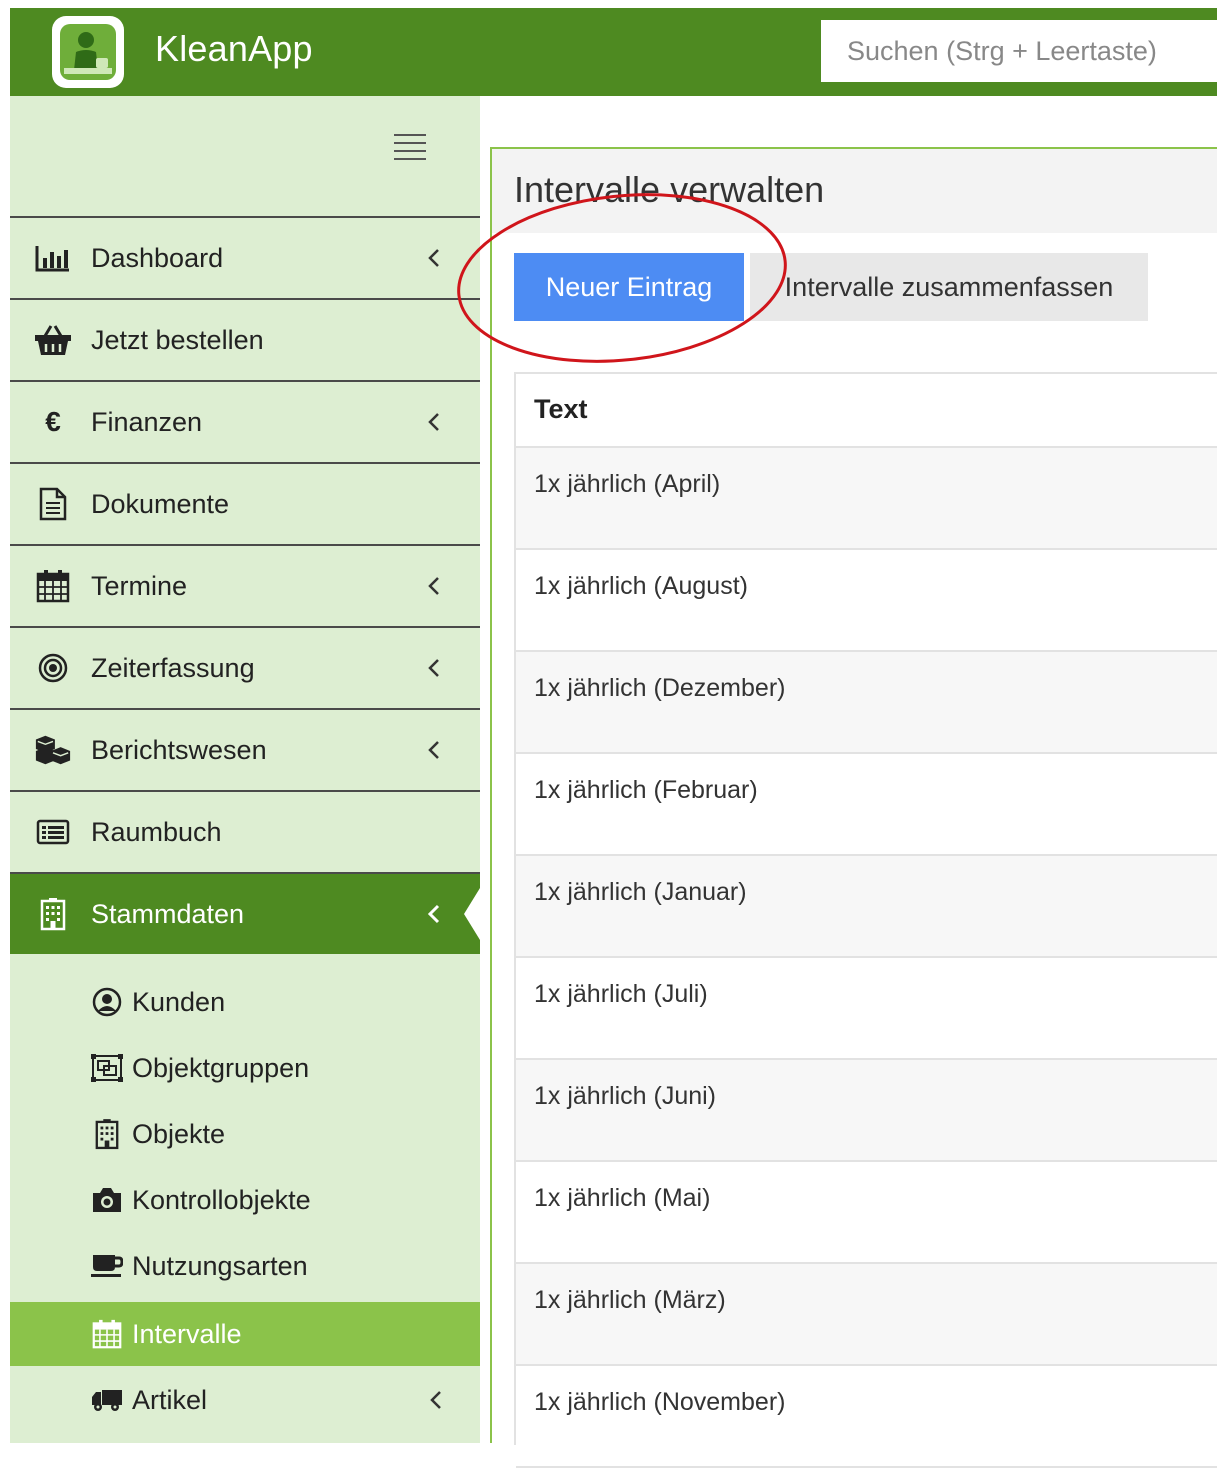 The image size is (1217, 1468). Describe the element at coordinates (245, 585) in the screenshot. I see `sidebar-item-termine: Termine` at that location.